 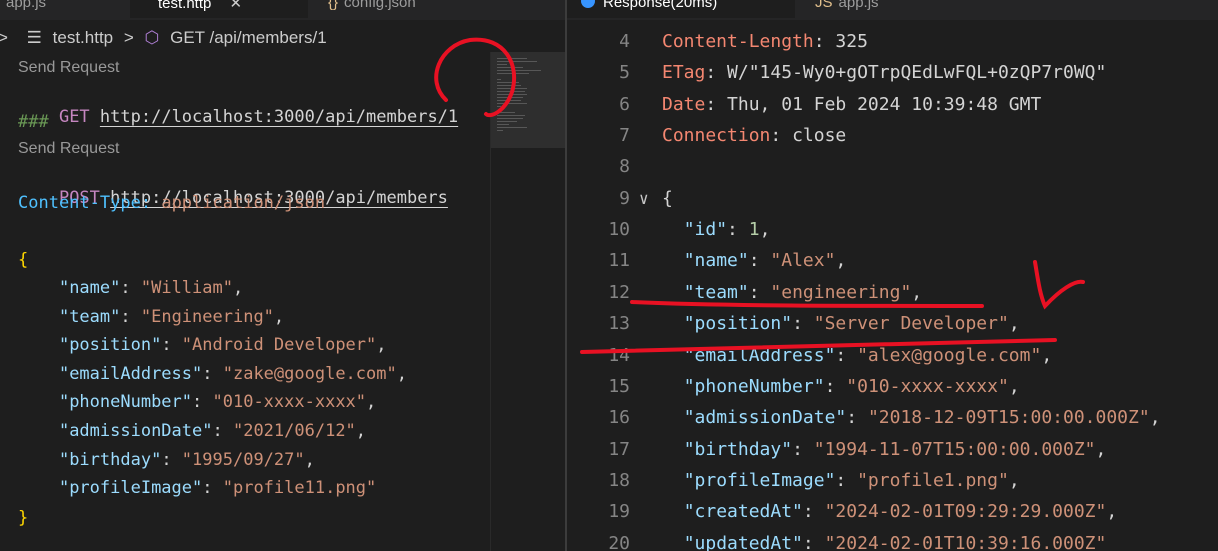 I want to click on breadcrumb-symbol: GET /api/members/1, so click(x=248, y=37).